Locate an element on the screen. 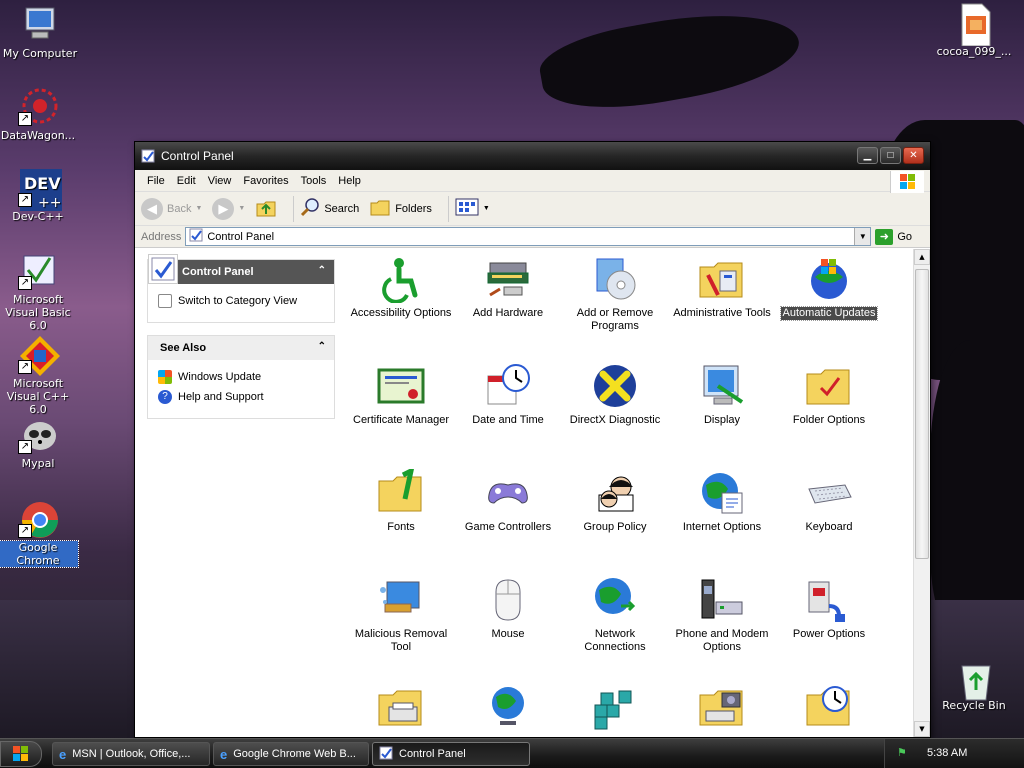 This screenshot has height=768, width=1024. desktop-icon-mypal: ↗ Mypal is located at coordinates (39, 442).